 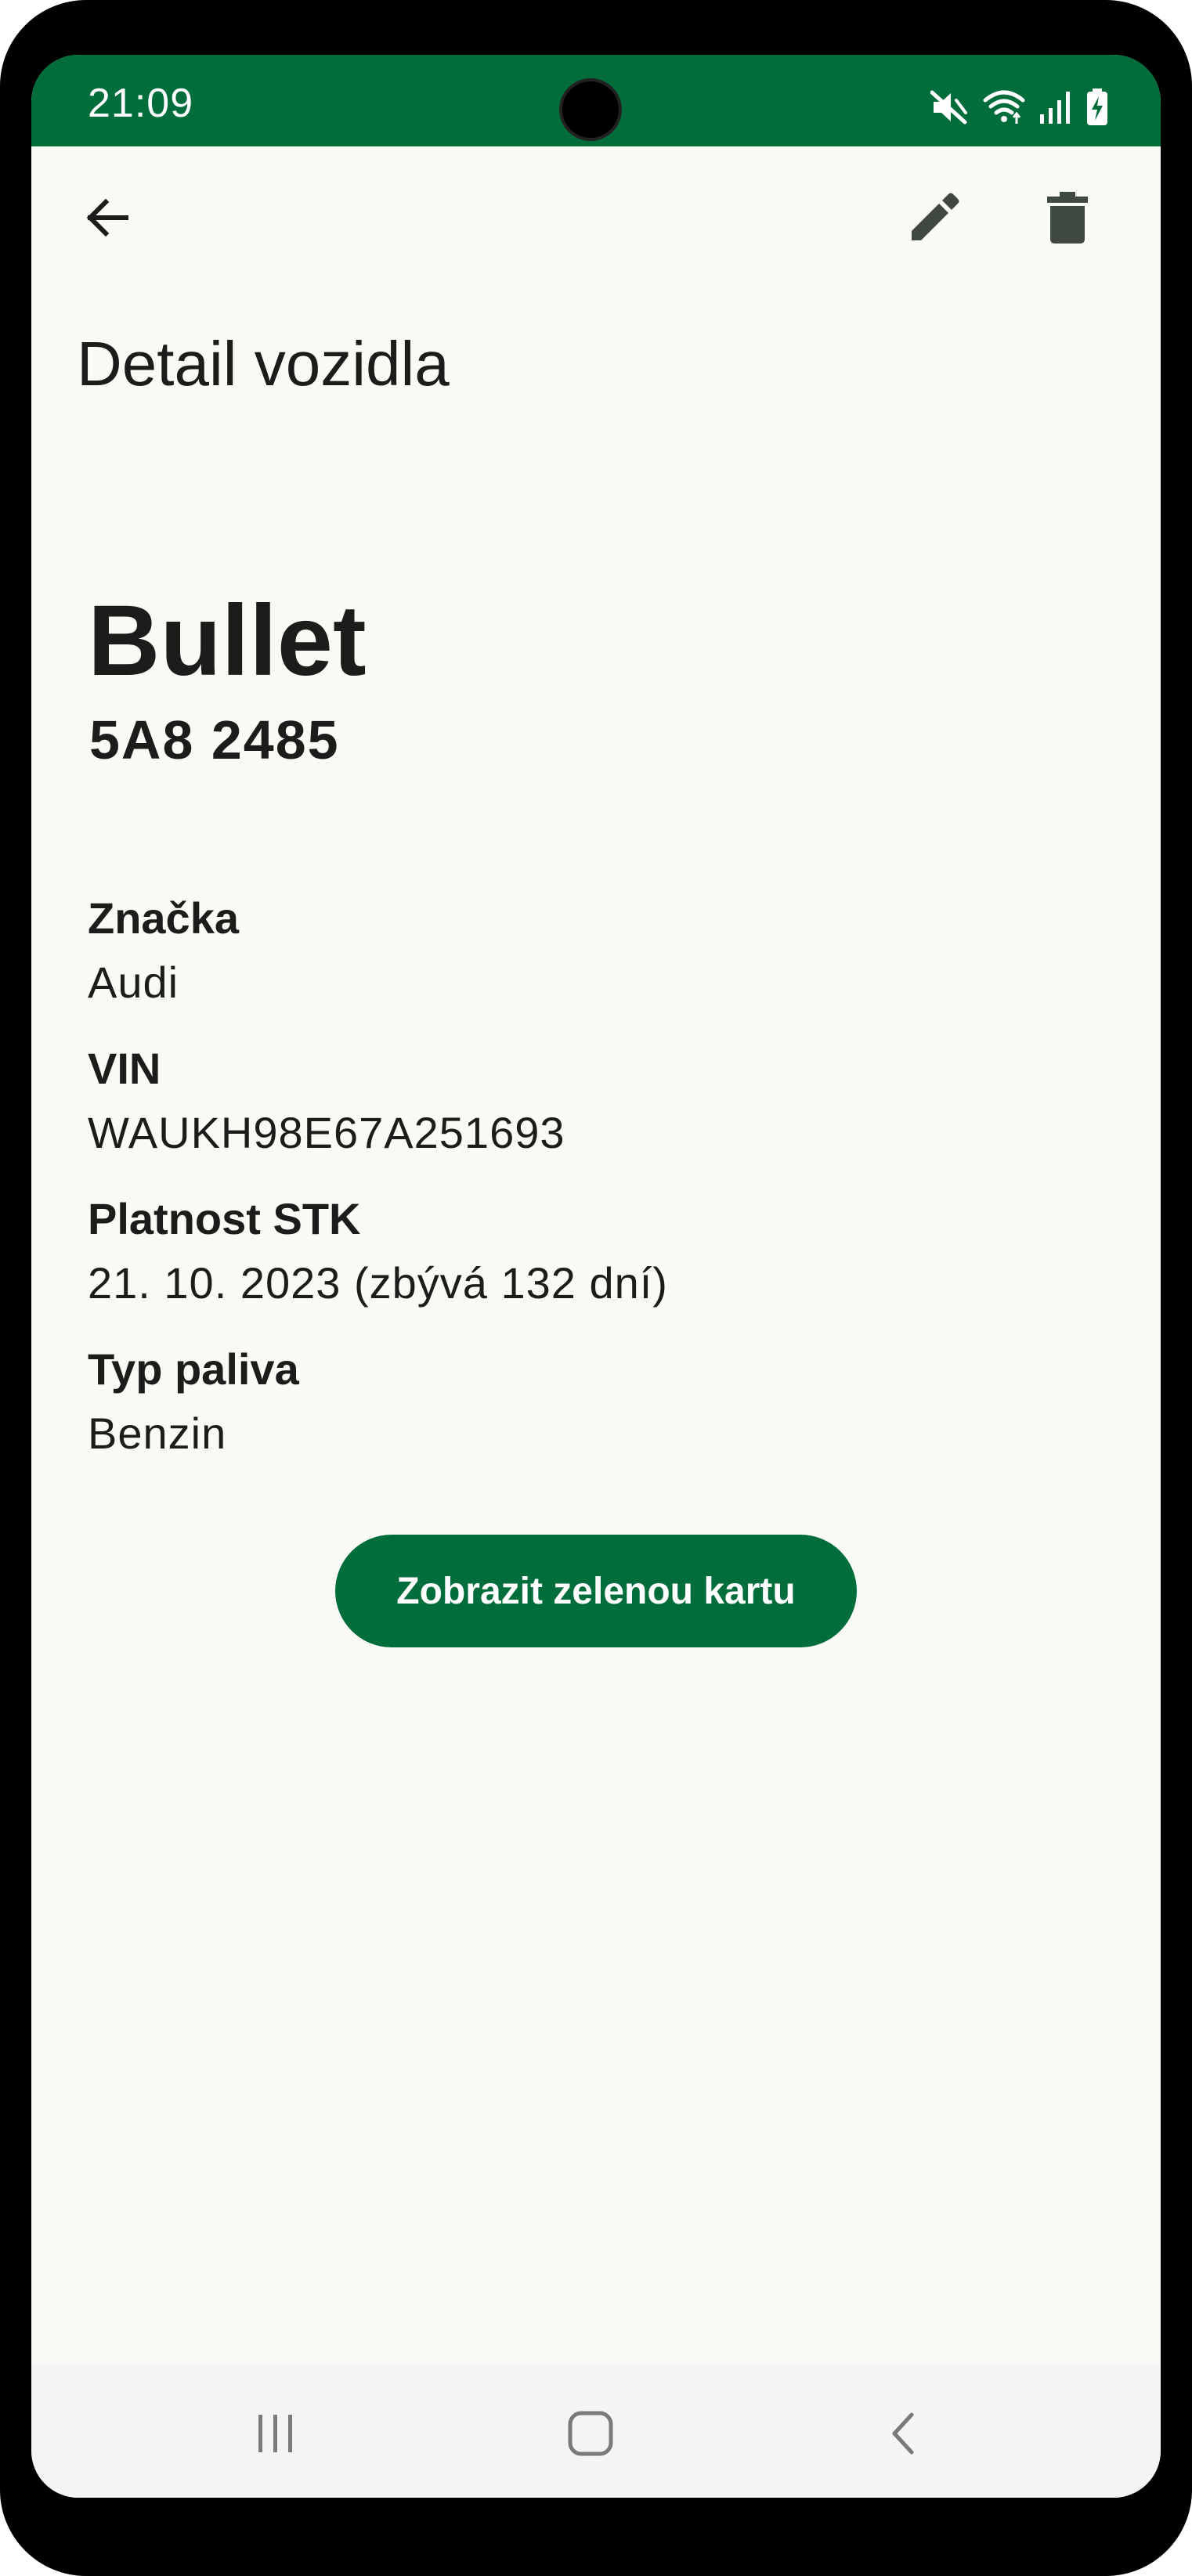 What do you see at coordinates (597, 1122) in the screenshot?
I see `detail-item-vin: VIN WAUKH98E67A251693` at bounding box center [597, 1122].